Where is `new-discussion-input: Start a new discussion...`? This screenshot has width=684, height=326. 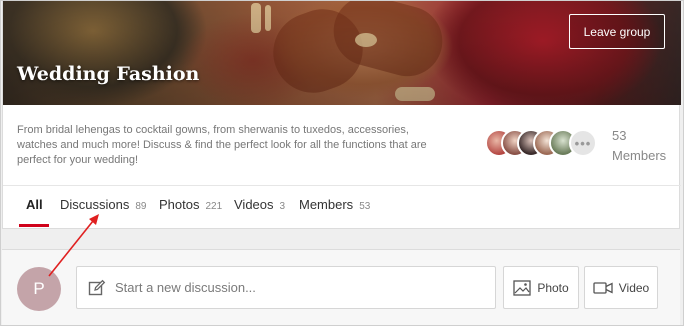
new-discussion-input: Start a new discussion... is located at coordinates (286, 287).